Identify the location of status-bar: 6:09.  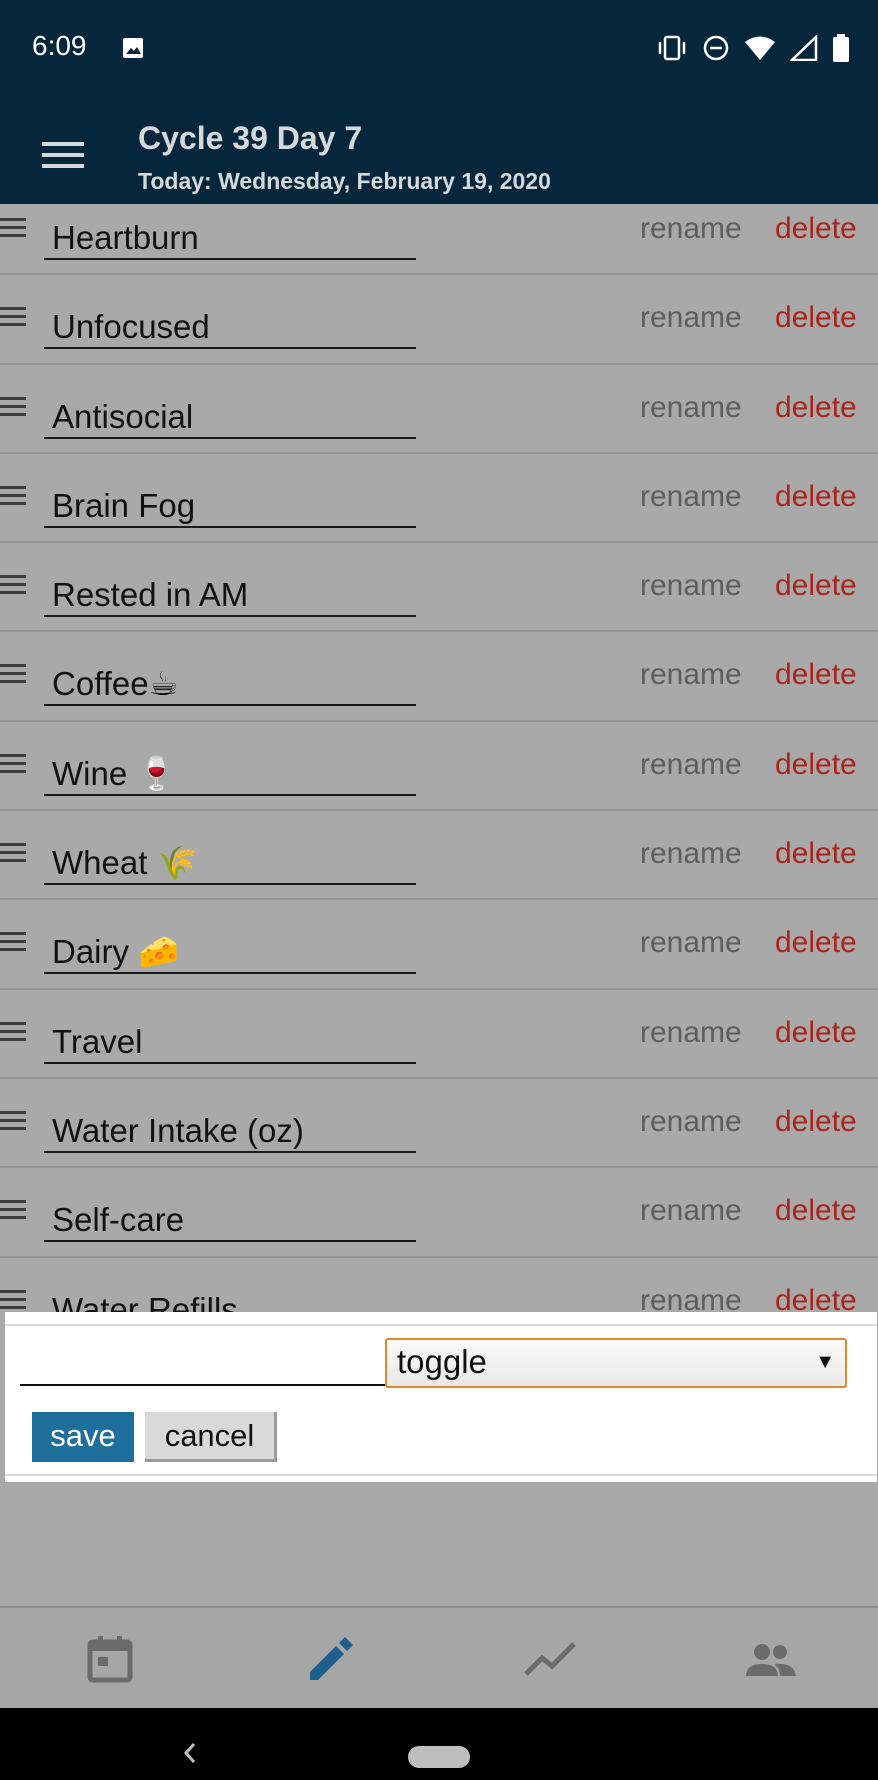
(439, 50).